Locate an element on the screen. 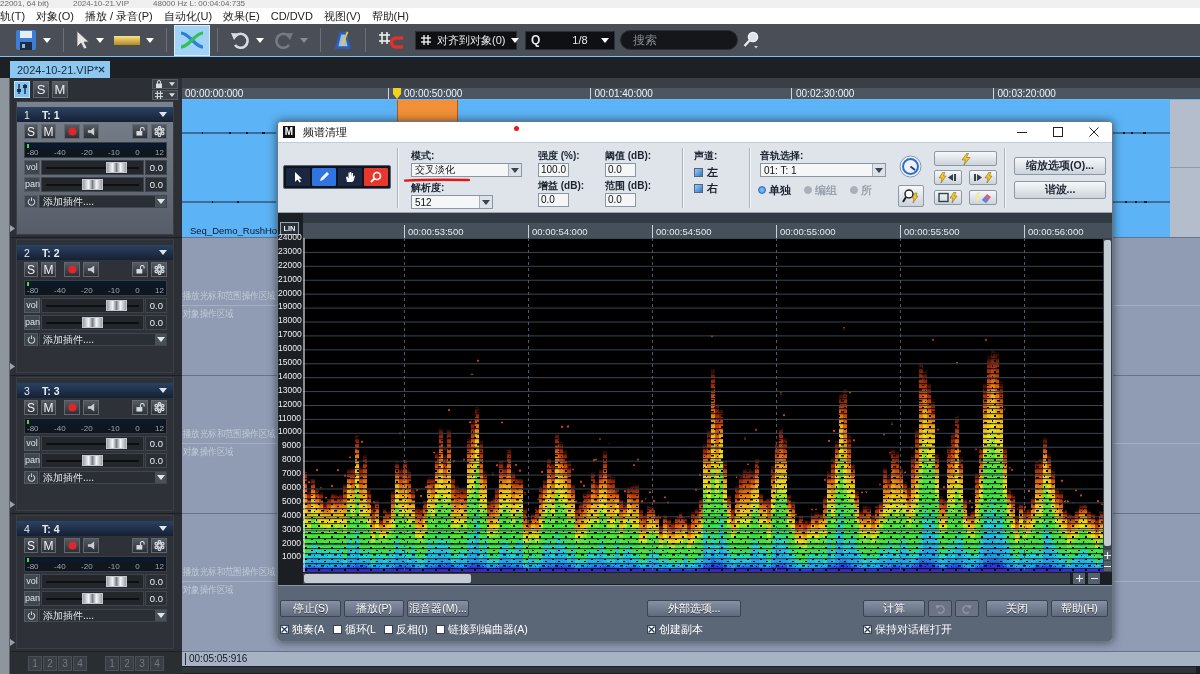 The height and width of the screenshot is (674, 1200). apply-selection-button is located at coordinates (948, 197).